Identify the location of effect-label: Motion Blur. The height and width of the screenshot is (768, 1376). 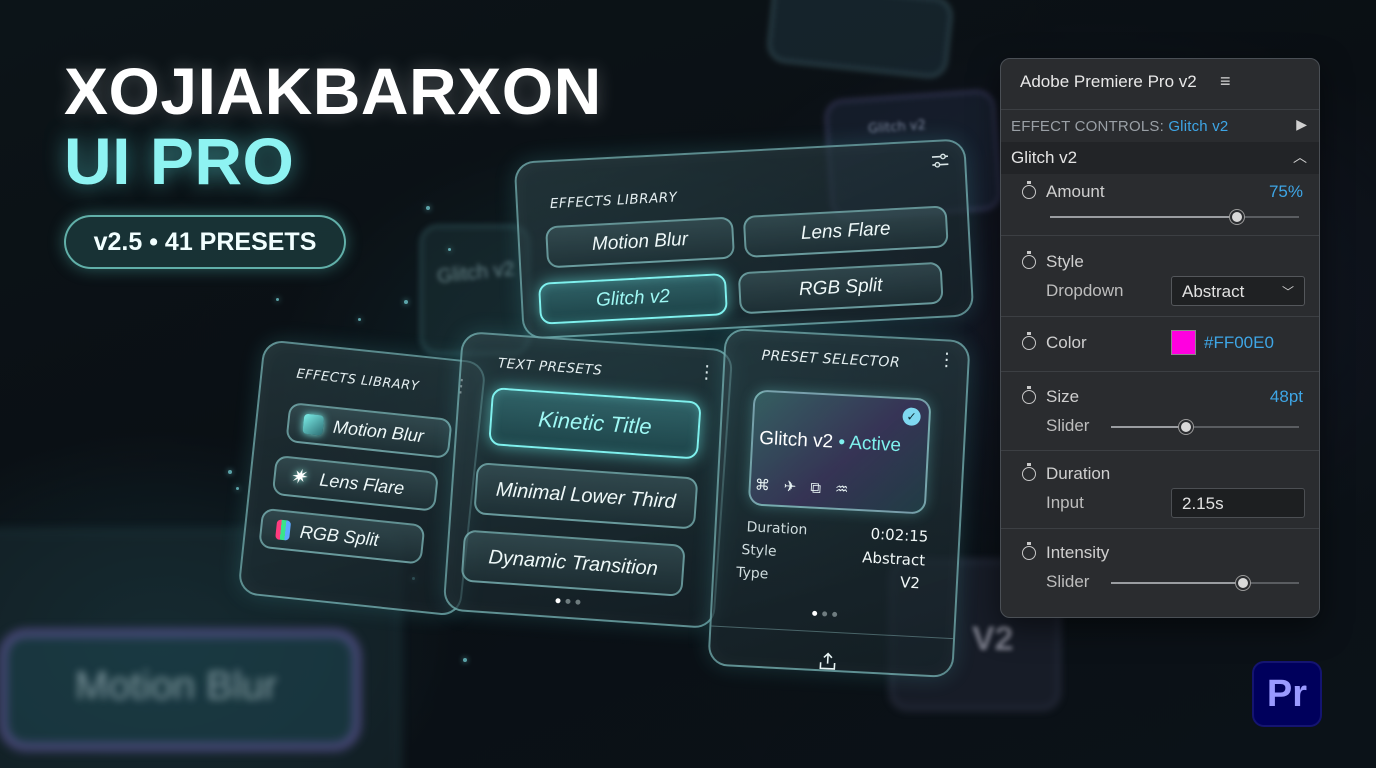
(378, 431).